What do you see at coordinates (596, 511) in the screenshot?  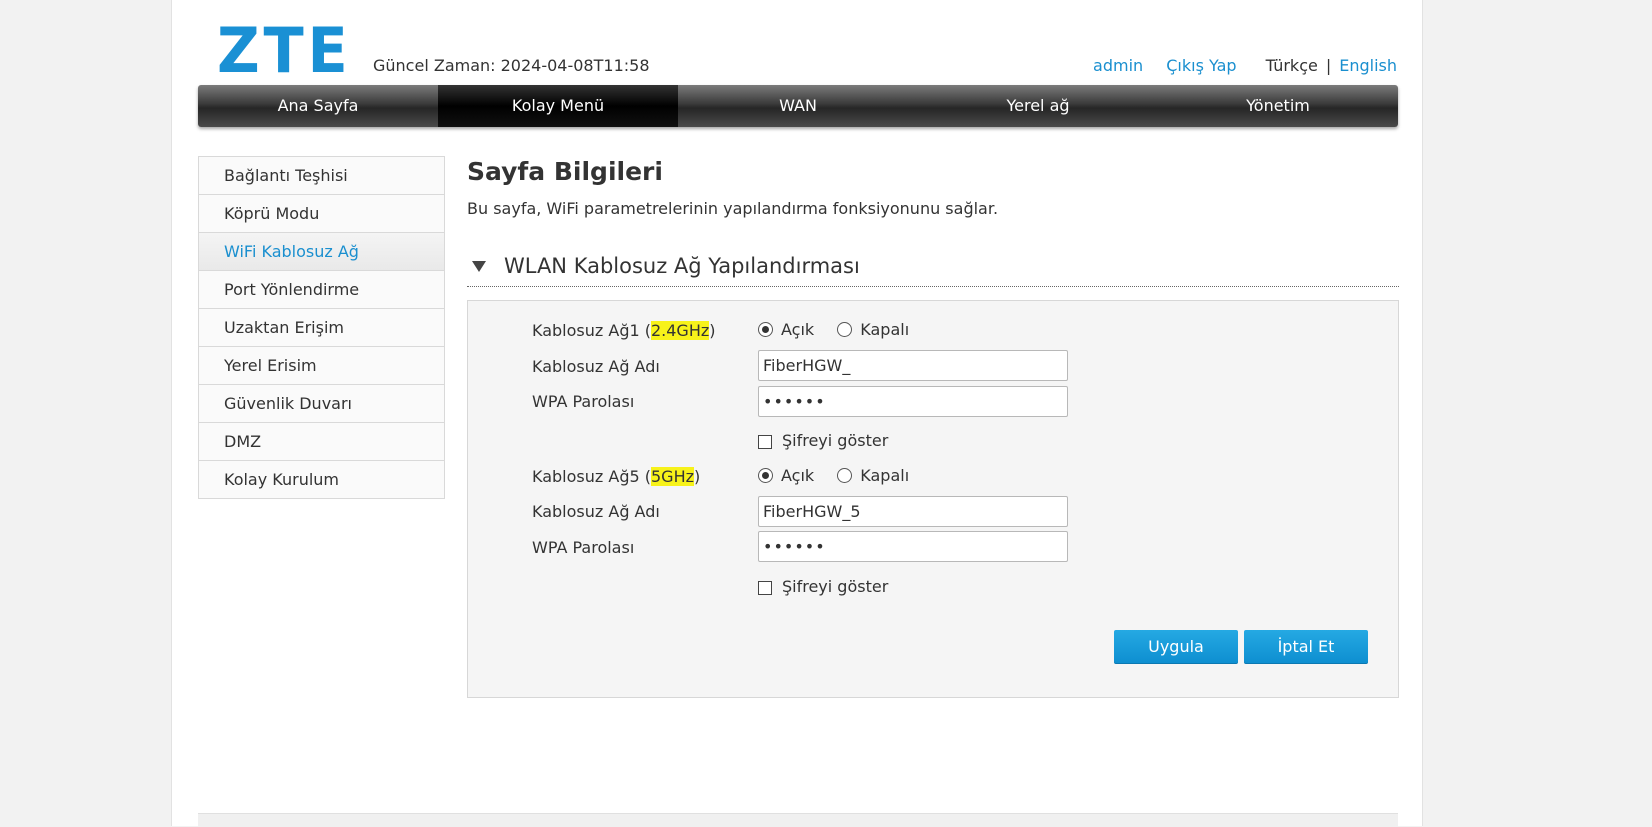 I see `wlan5-ssid-label: Kablosuz Ağ Adı` at bounding box center [596, 511].